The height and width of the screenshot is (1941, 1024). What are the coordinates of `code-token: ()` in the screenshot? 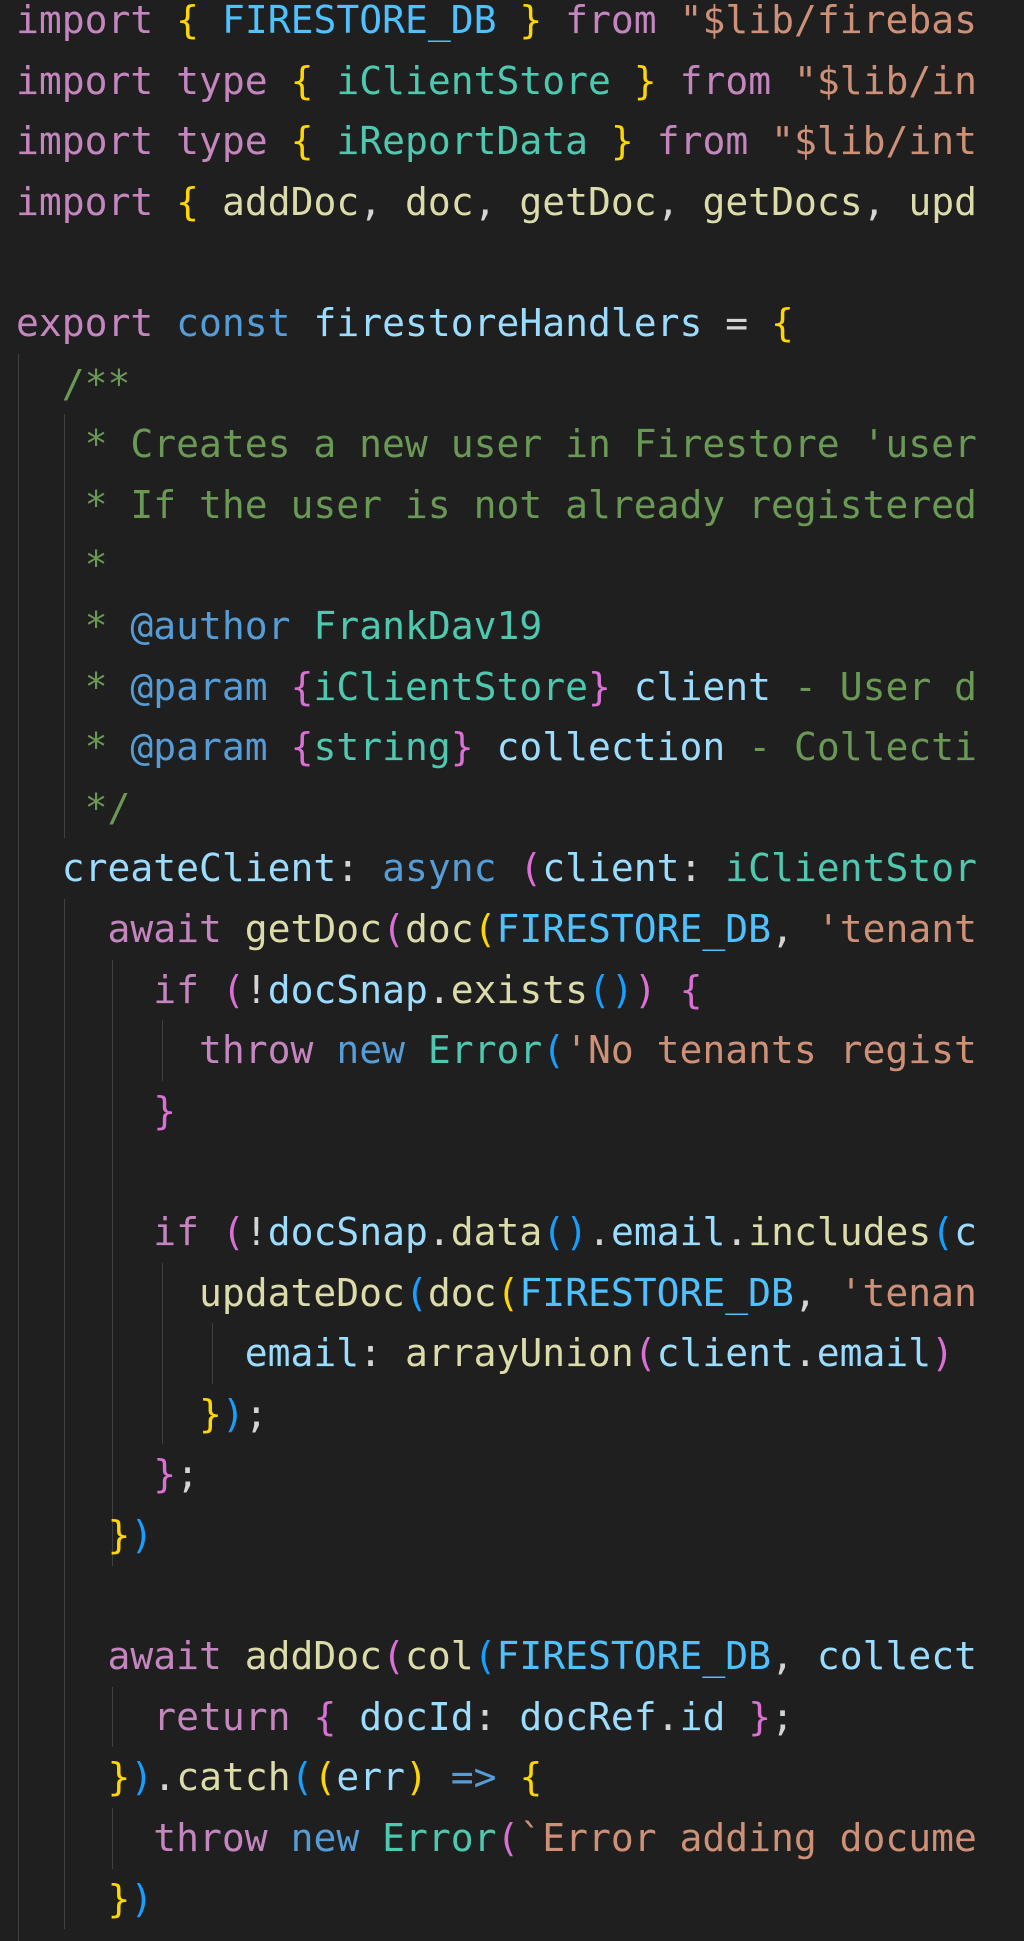 It's located at (565, 1232).